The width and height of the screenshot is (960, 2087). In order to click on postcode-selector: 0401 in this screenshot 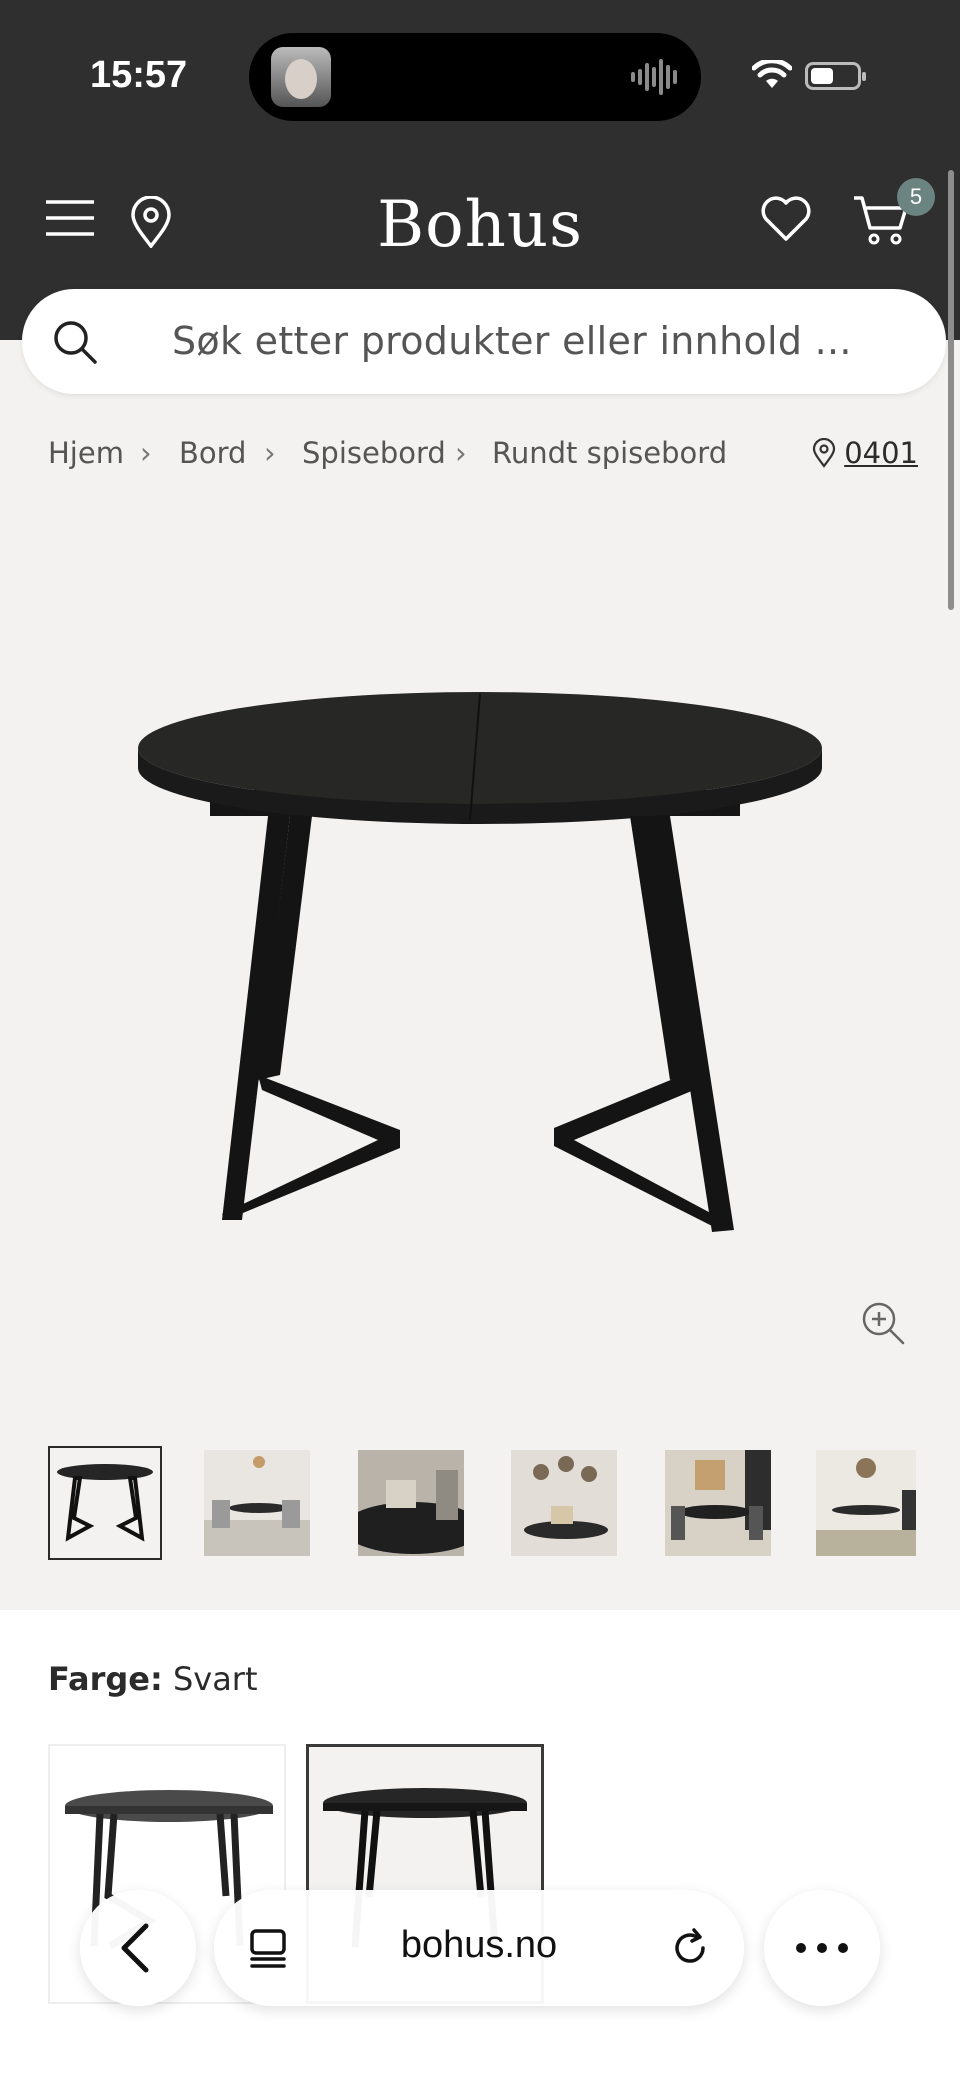, I will do `click(865, 453)`.